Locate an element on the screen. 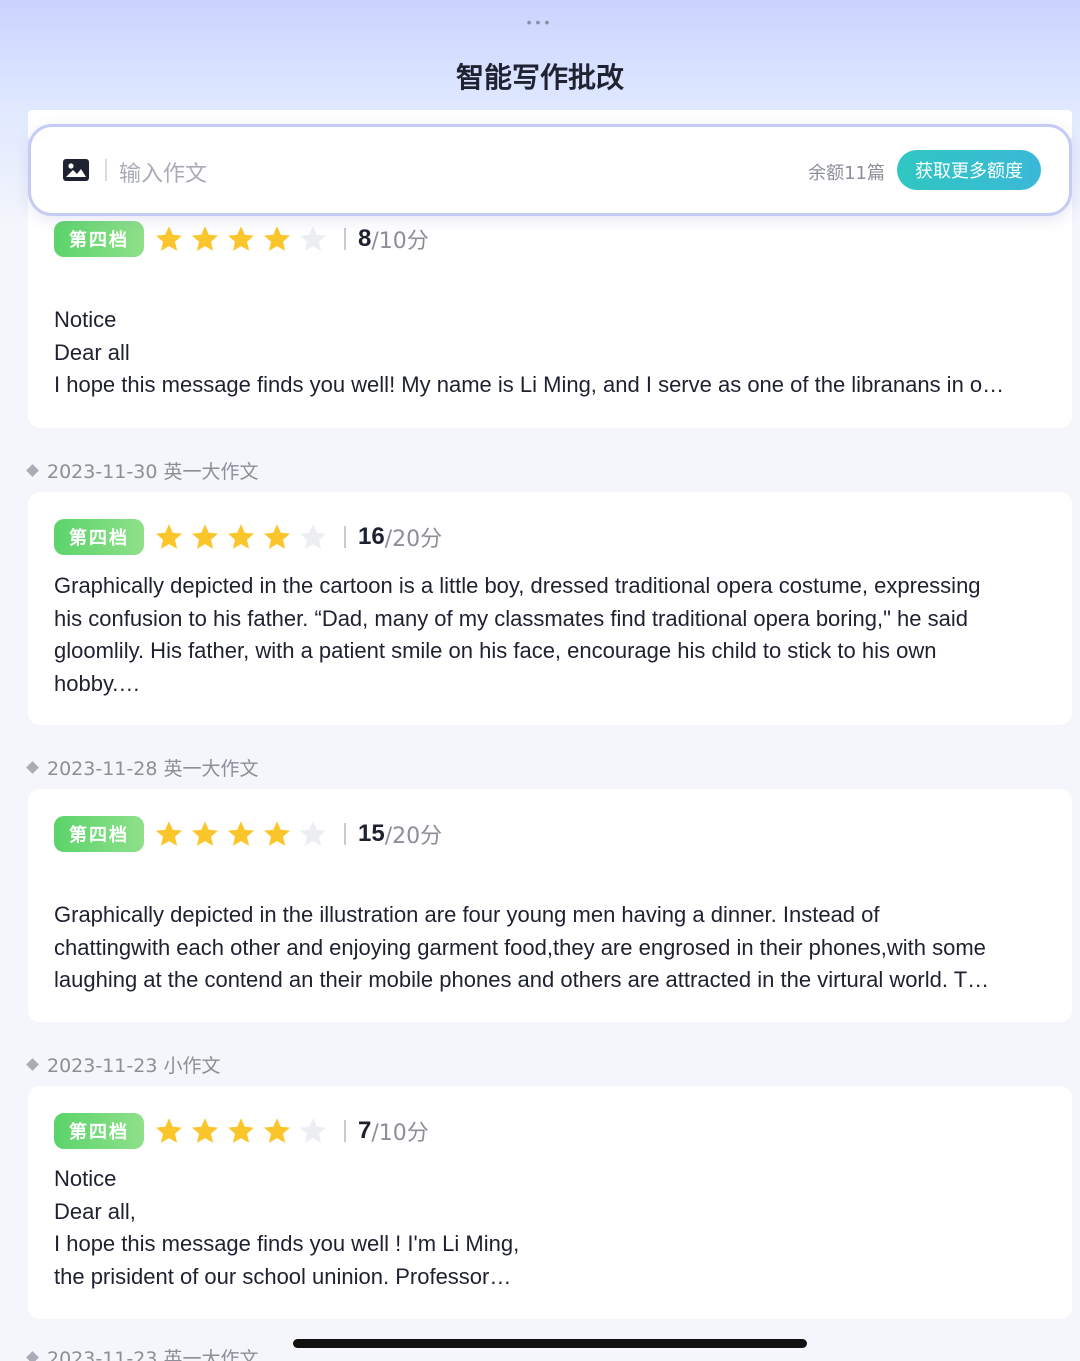 The image size is (1080, 1361). home-indicator is located at coordinates (550, 1343).